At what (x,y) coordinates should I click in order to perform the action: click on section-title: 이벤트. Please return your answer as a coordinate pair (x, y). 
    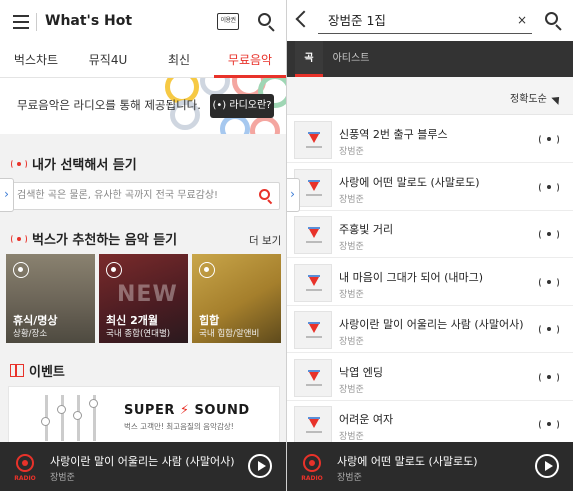
    Looking at the image, I should click on (37, 370).